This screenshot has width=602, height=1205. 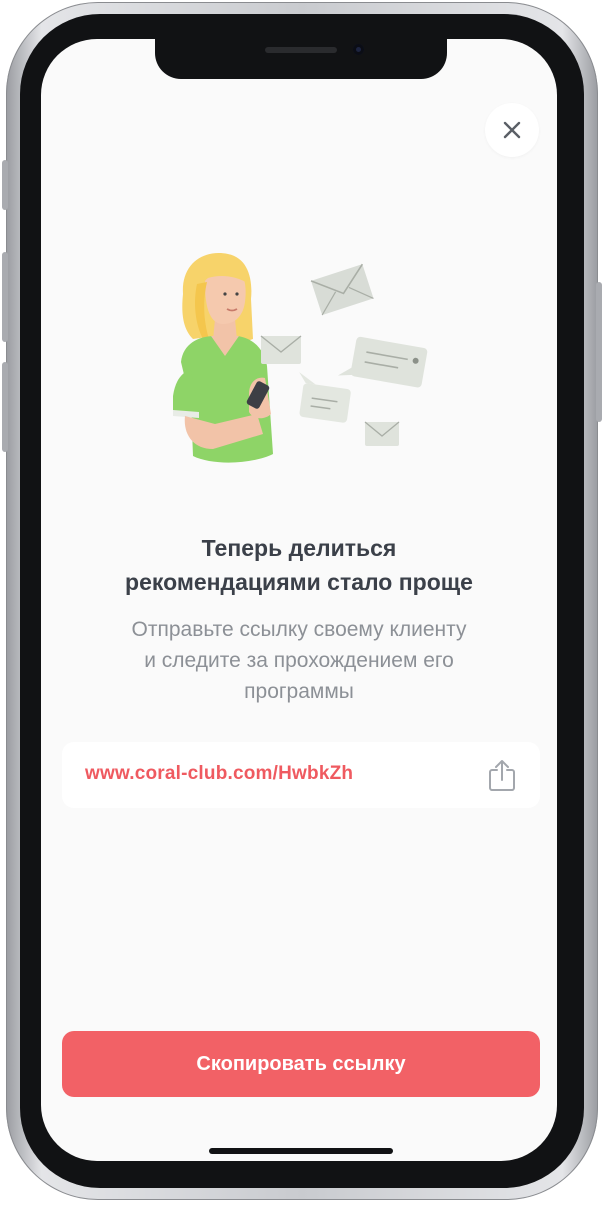 What do you see at coordinates (300, 358) in the screenshot?
I see `woman-sharing-messages-illustration` at bounding box center [300, 358].